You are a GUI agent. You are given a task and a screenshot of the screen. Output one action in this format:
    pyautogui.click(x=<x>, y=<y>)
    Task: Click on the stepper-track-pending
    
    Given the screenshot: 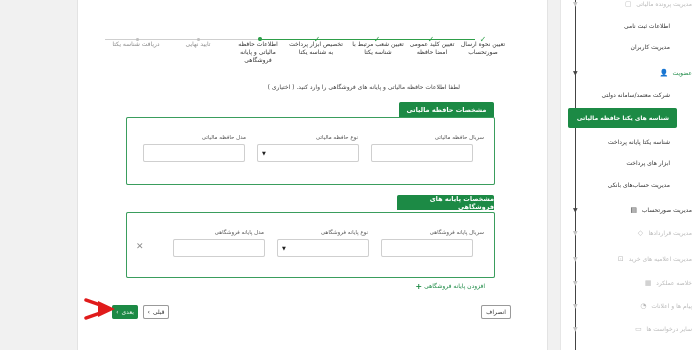 What is the action you would take?
    pyautogui.click(x=182, y=39)
    